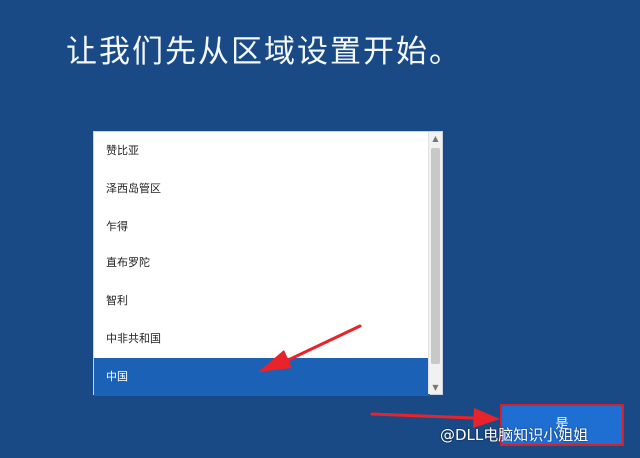 The height and width of the screenshot is (458, 640). I want to click on list-scrollbar: ▲ ▼, so click(435, 263).